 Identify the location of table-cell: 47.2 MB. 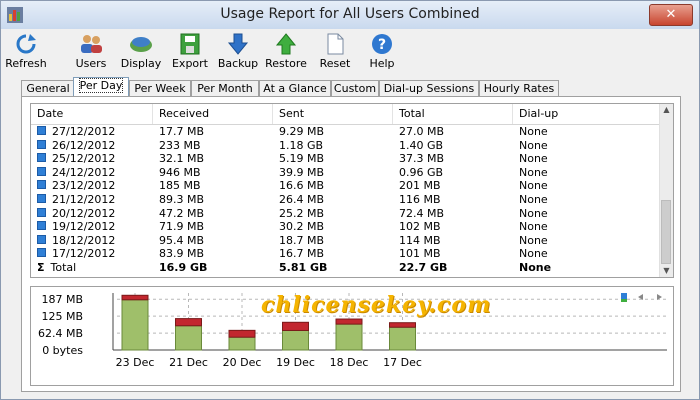
(182, 213).